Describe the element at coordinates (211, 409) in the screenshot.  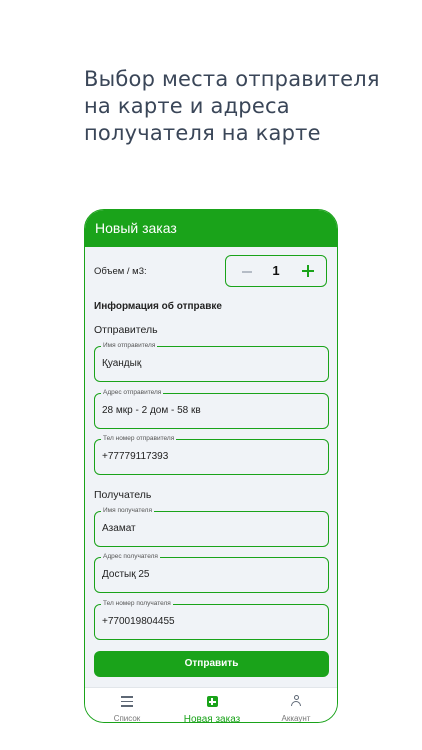
I see `sender-address-field: Адрес отправителя 28 мкр - 2 дом - 58 кв` at that location.